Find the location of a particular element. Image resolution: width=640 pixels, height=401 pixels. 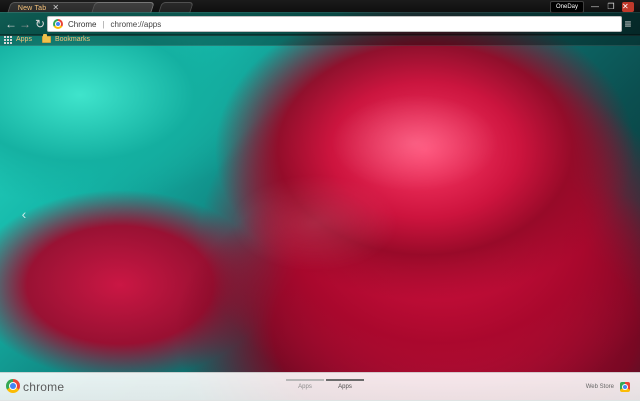

apps-bottom-bar: chrome Apps Apps Web Store is located at coordinates (320, 386).